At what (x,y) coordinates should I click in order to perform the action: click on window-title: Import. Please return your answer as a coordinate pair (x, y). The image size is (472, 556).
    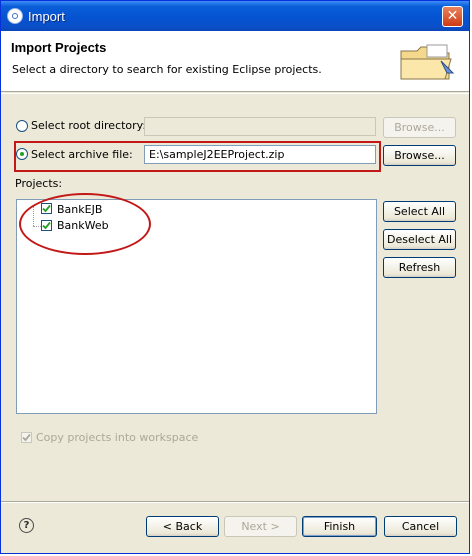
    Looking at the image, I should click on (46, 16).